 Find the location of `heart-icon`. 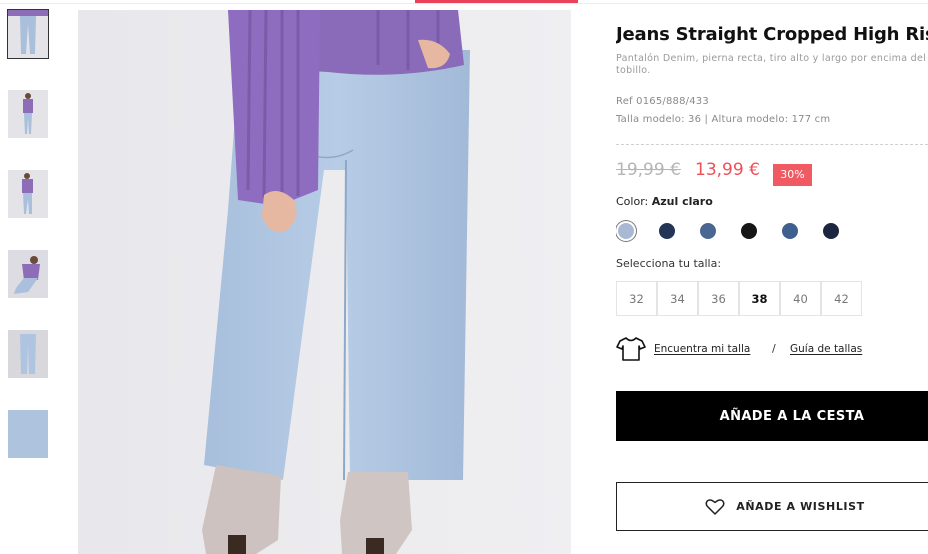

heart-icon is located at coordinates (715, 506).